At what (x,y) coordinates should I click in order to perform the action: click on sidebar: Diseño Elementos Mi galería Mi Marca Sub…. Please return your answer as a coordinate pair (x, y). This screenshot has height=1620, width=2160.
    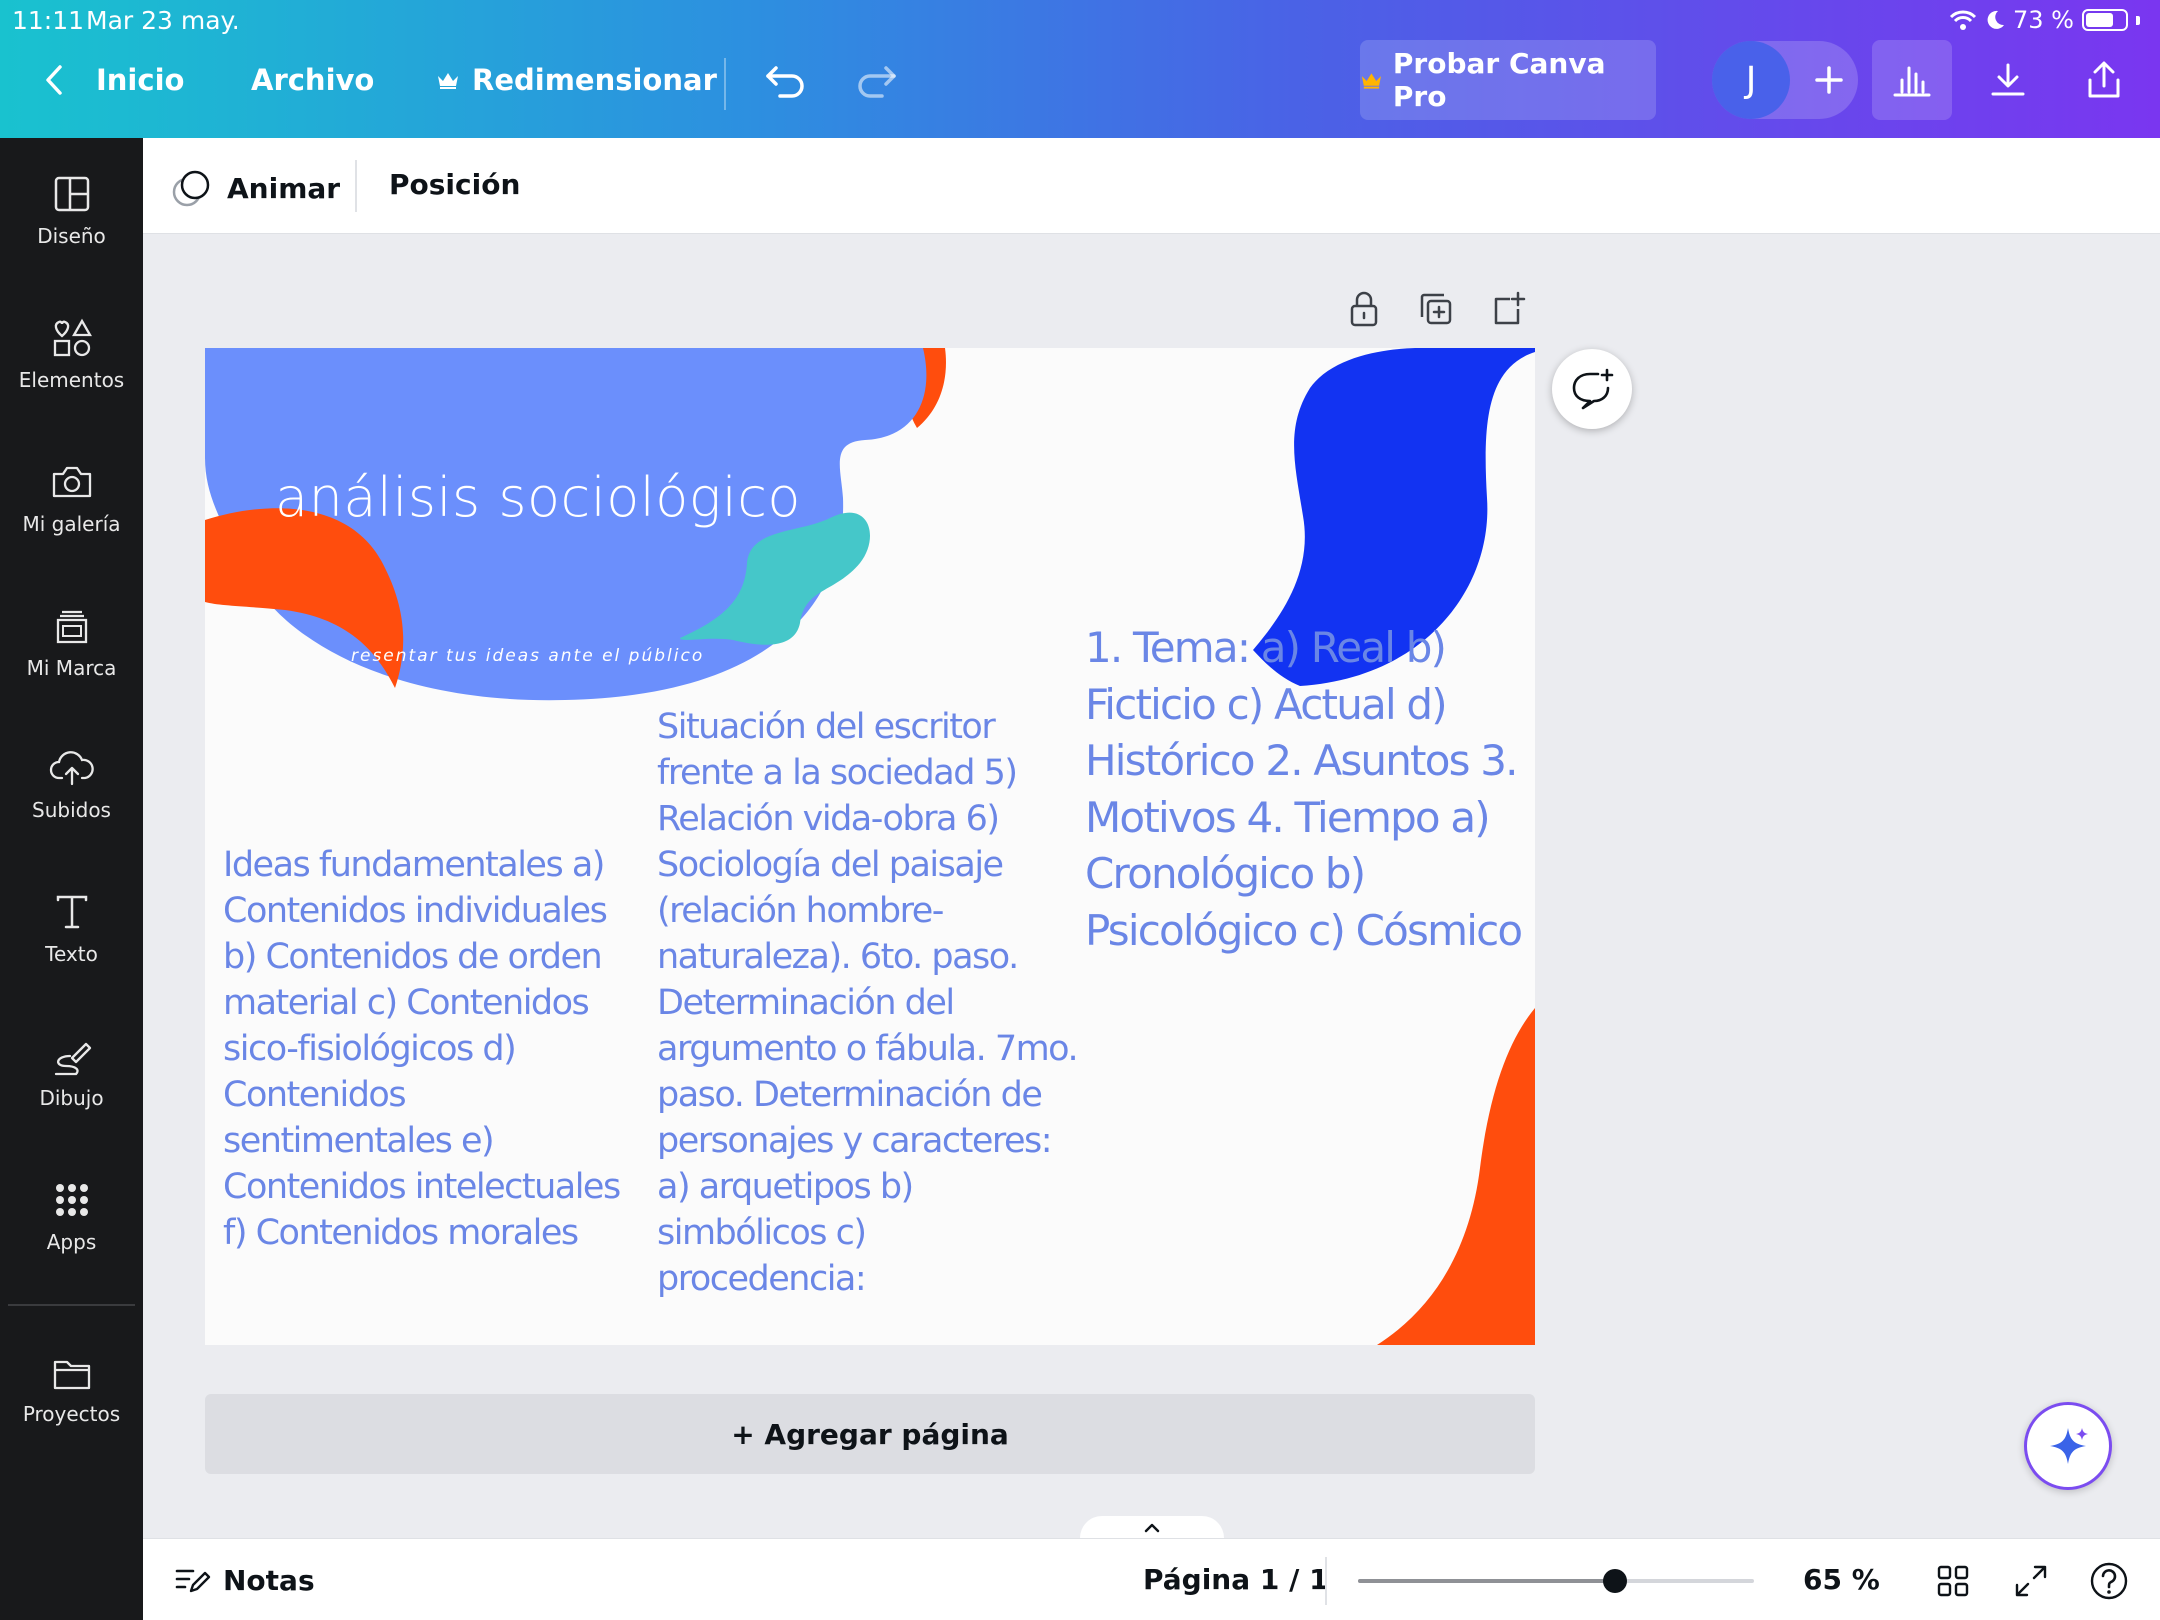
    Looking at the image, I should click on (71, 879).